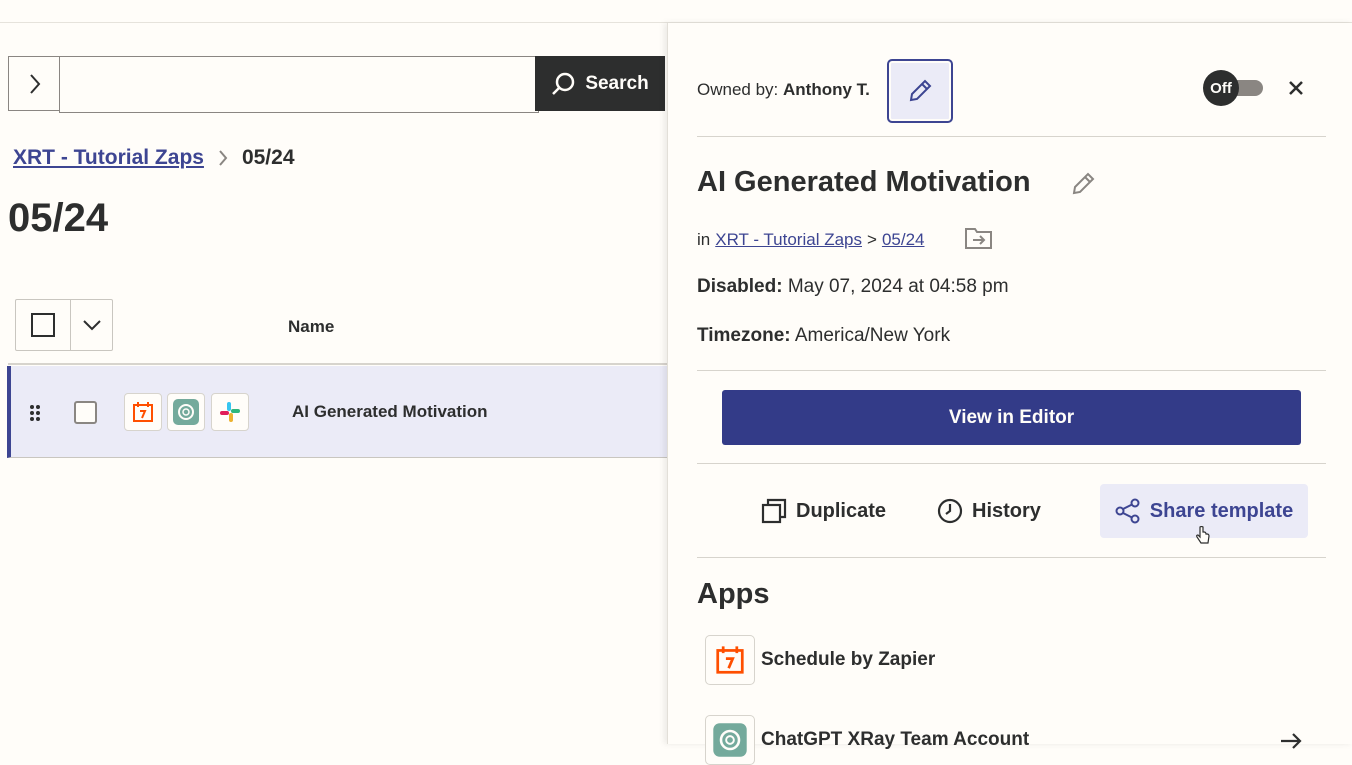 The image size is (1352, 765). Describe the element at coordinates (864, 182) in the screenshot. I see `zap-title: AI Generated Motivation` at that location.